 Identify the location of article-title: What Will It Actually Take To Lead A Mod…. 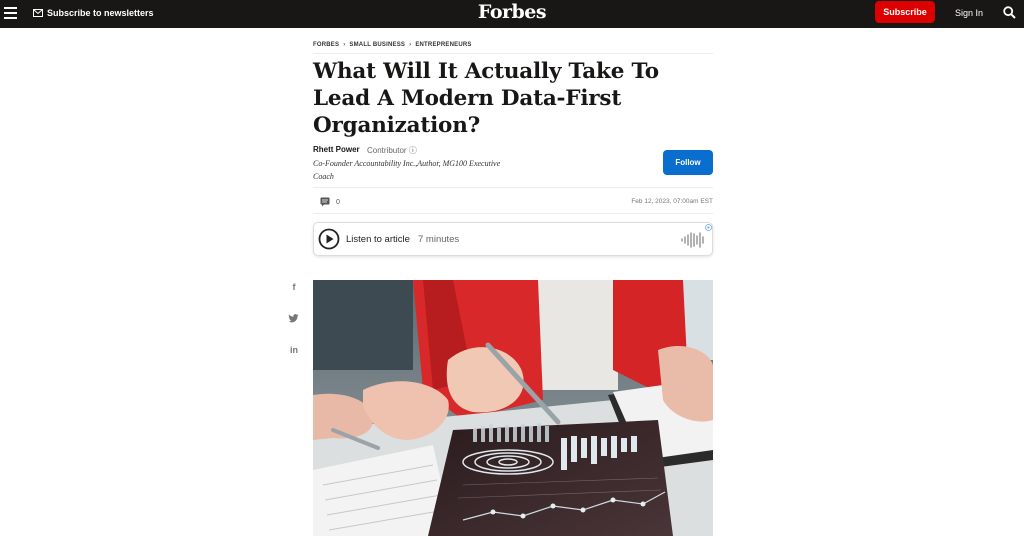
(486, 98).